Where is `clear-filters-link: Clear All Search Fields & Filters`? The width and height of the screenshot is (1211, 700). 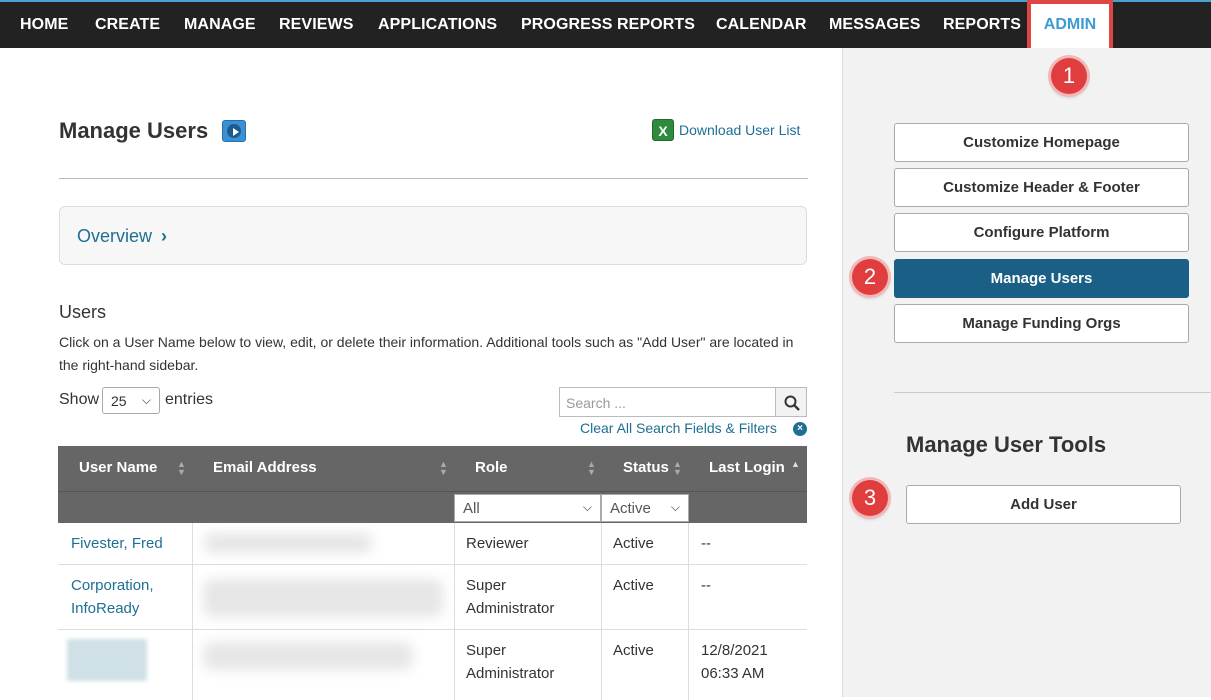
clear-filters-link: Clear All Search Fields & Filters is located at coordinates (678, 428).